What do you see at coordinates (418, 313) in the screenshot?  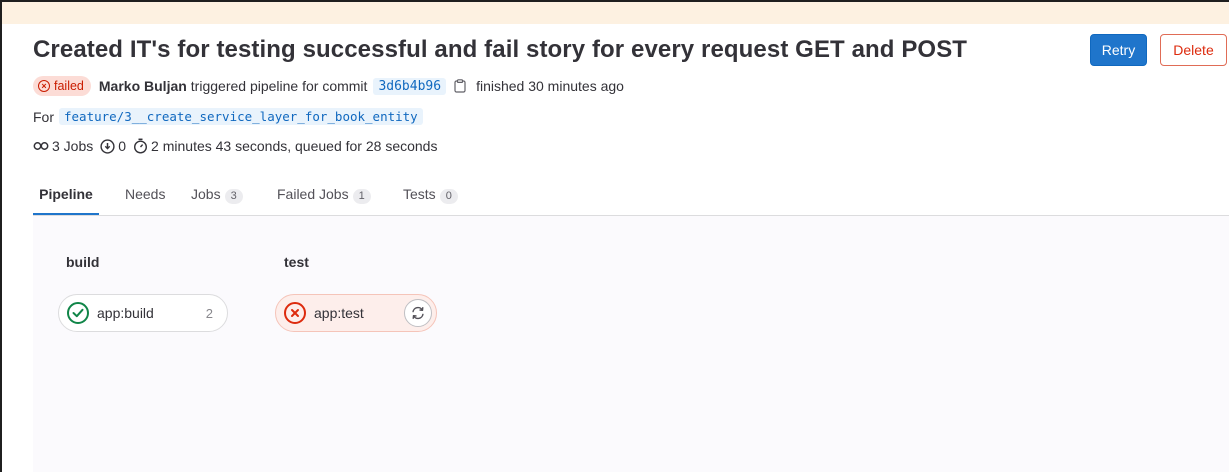 I see `retry-icon` at bounding box center [418, 313].